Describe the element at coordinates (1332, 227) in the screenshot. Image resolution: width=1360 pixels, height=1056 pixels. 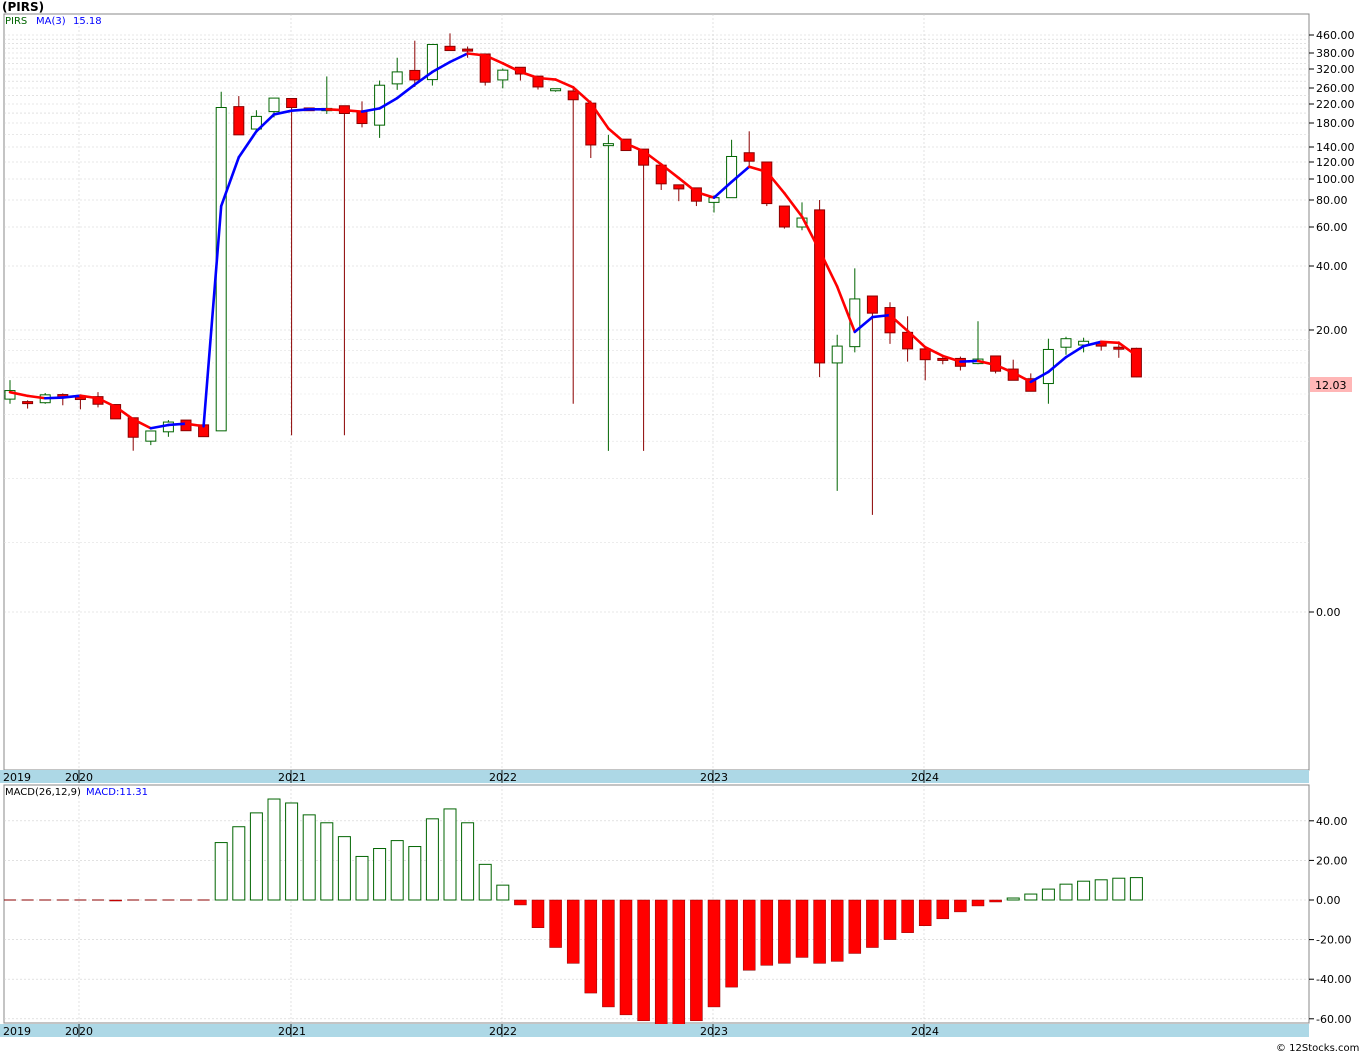
I see `price-y-tick-label: 60.00` at that location.